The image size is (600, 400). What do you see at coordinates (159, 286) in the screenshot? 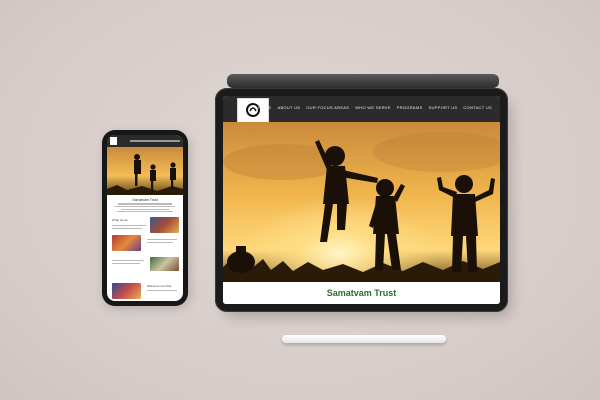
I see `phone-footer-label: Welcome our Kids` at bounding box center [159, 286].